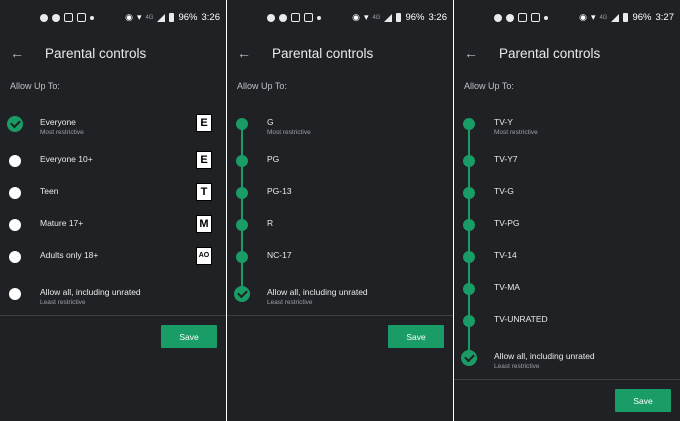 Image resolution: width=680 pixels, height=421 pixels. Describe the element at coordinates (204, 123) in the screenshot. I see `esrb-e-icon: E` at that location.